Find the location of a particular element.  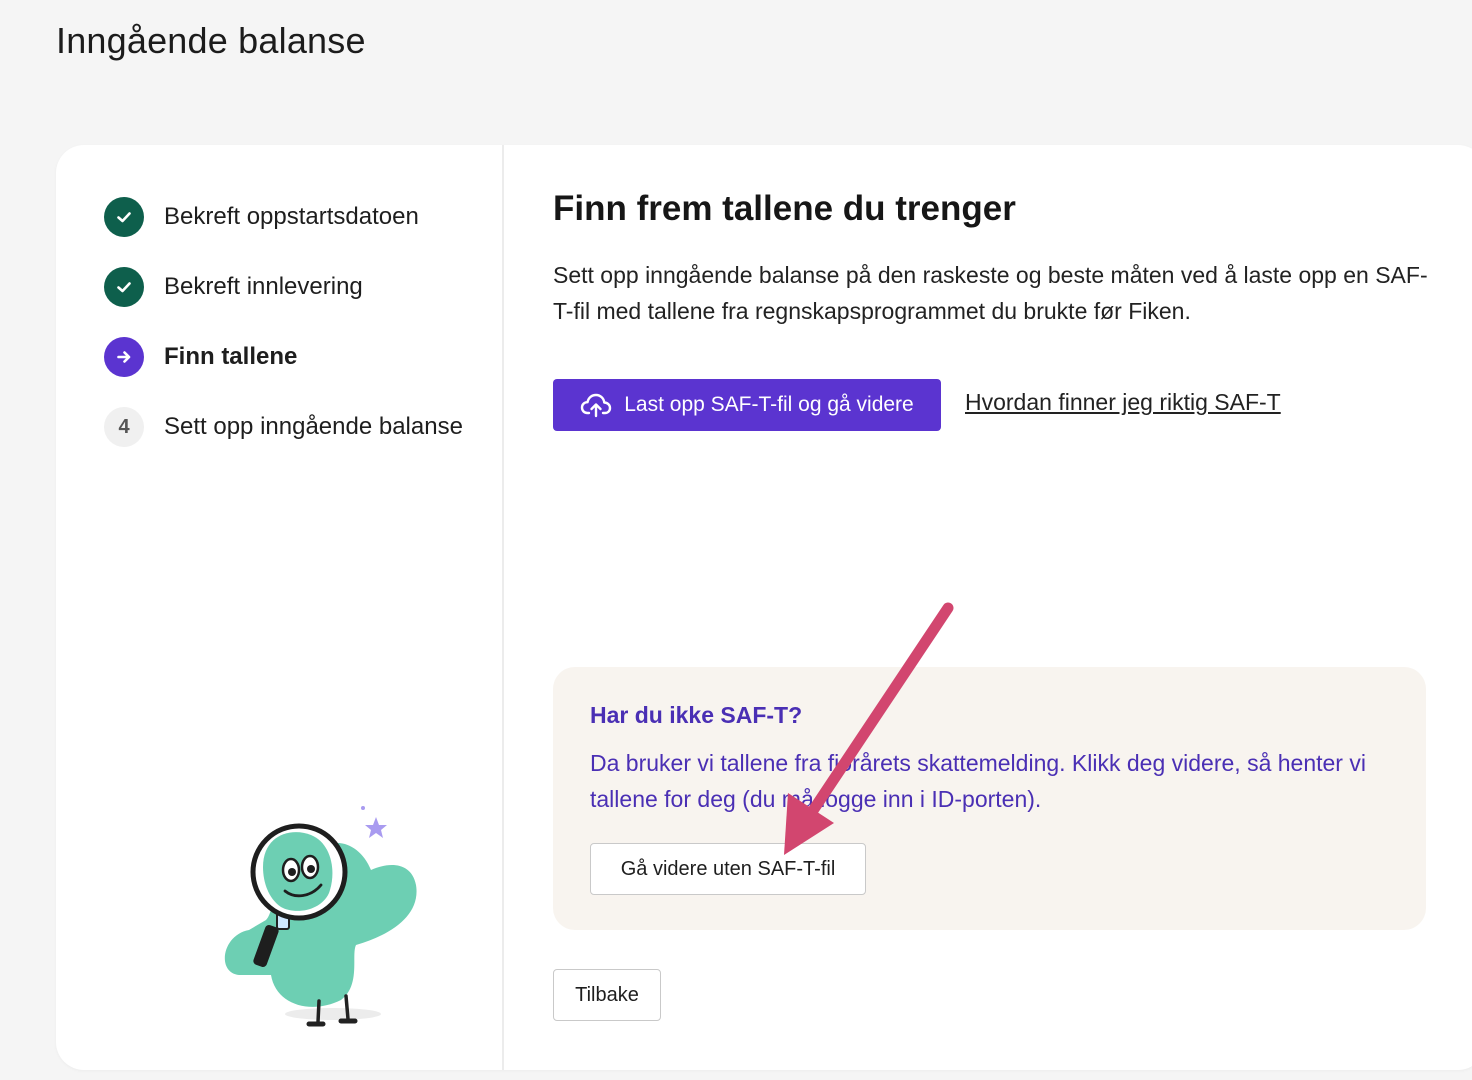

step-confirm-submission: Bekreft innlevering is located at coordinates (289, 287).